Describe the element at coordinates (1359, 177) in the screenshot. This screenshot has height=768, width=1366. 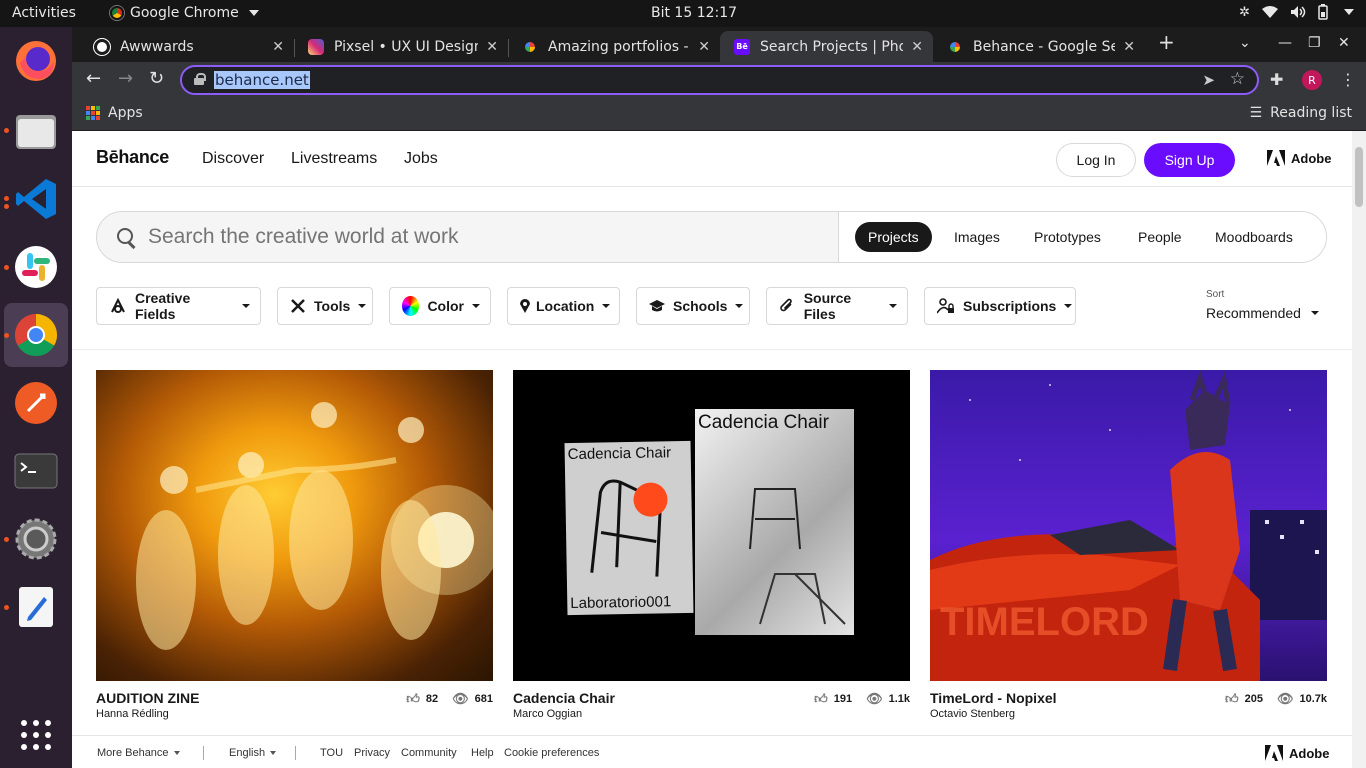
I see `scrollbar-thumb` at that location.